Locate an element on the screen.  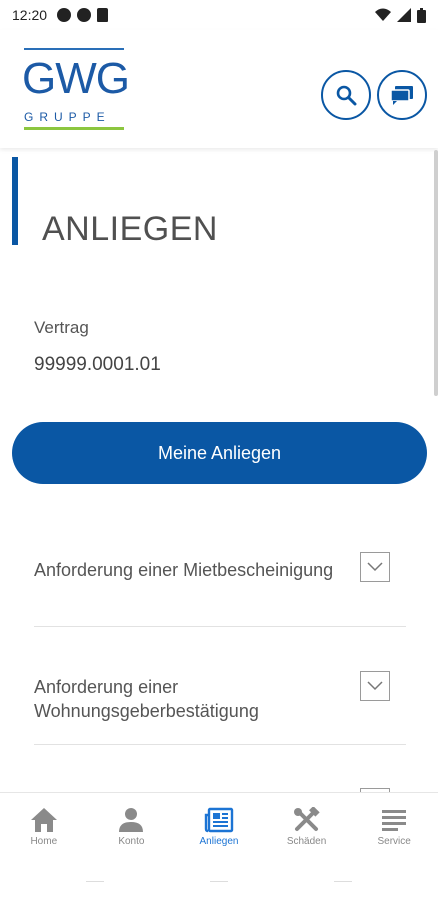
nav-item-konto: Konto is located at coordinates (132, 825).